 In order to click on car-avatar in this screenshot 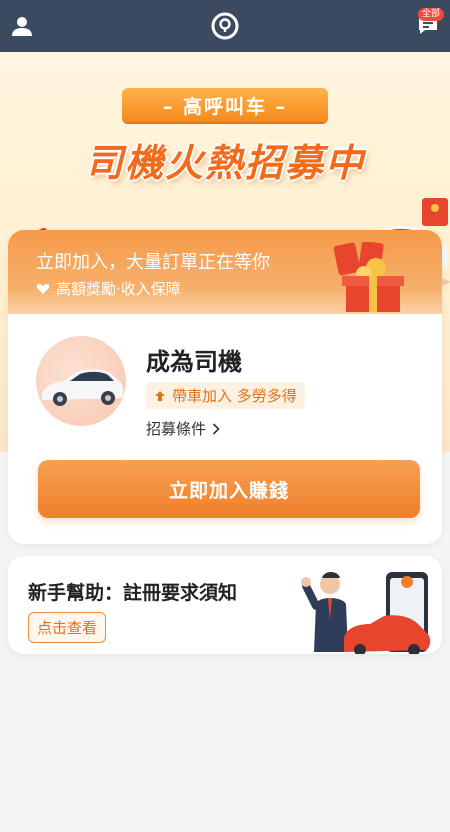, I will do `click(81, 381)`.